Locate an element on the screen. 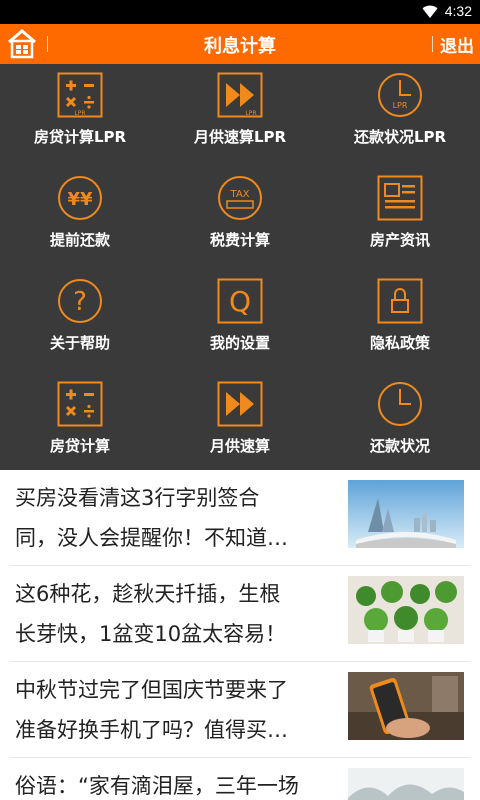  clock-icon is located at coordinates (400, 404).